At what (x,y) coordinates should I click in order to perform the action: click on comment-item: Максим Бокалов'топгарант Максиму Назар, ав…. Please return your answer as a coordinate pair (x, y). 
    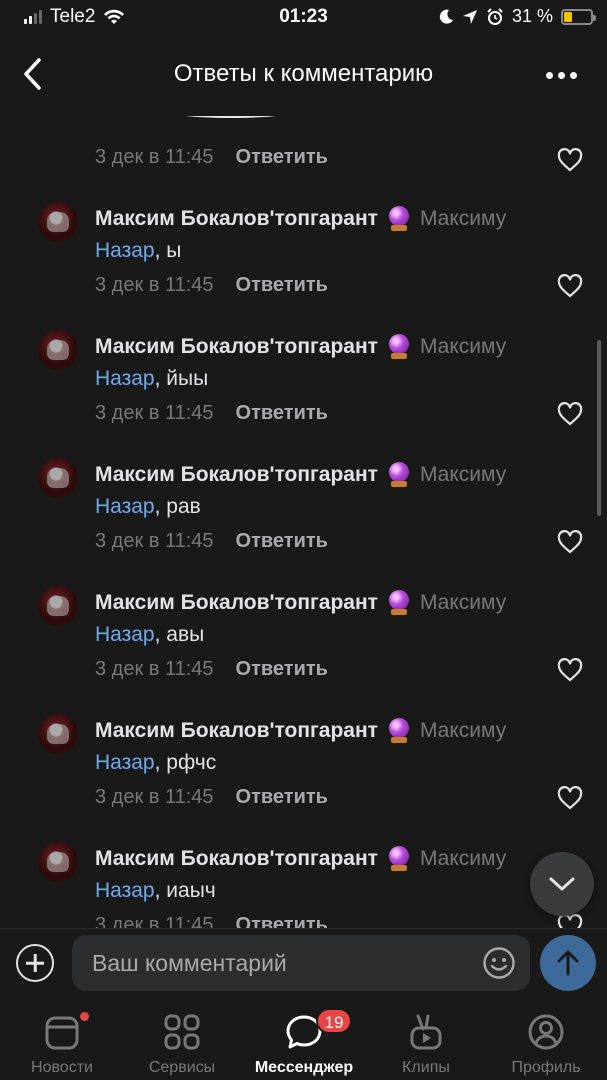
    Looking at the image, I should click on (303, 642).